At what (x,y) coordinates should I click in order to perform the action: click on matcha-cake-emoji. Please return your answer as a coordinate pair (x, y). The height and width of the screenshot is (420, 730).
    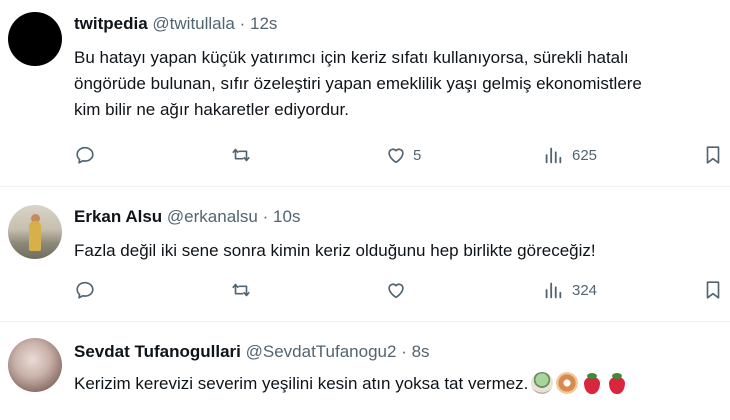
    Looking at the image, I should click on (542, 383).